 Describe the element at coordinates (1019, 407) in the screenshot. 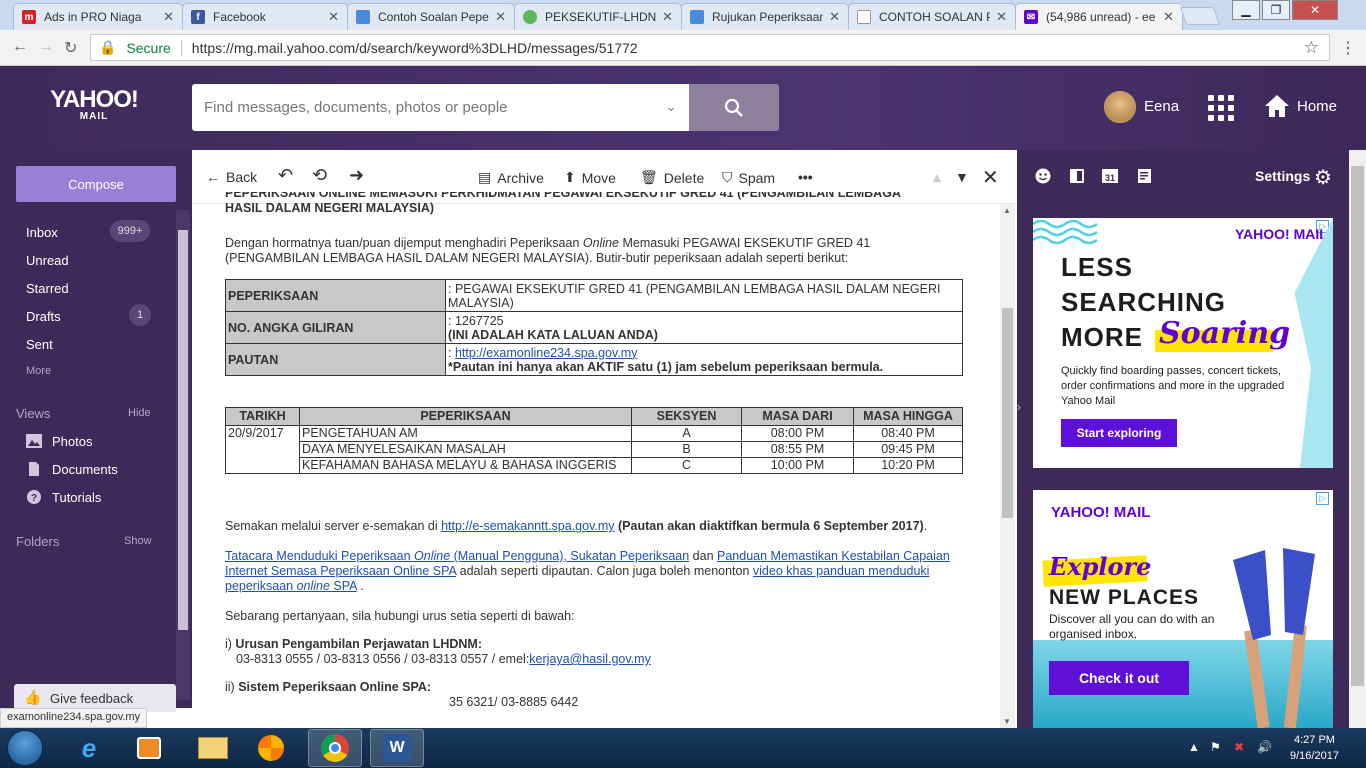

I see `collapse-rail-chevron-icon: ›` at that location.